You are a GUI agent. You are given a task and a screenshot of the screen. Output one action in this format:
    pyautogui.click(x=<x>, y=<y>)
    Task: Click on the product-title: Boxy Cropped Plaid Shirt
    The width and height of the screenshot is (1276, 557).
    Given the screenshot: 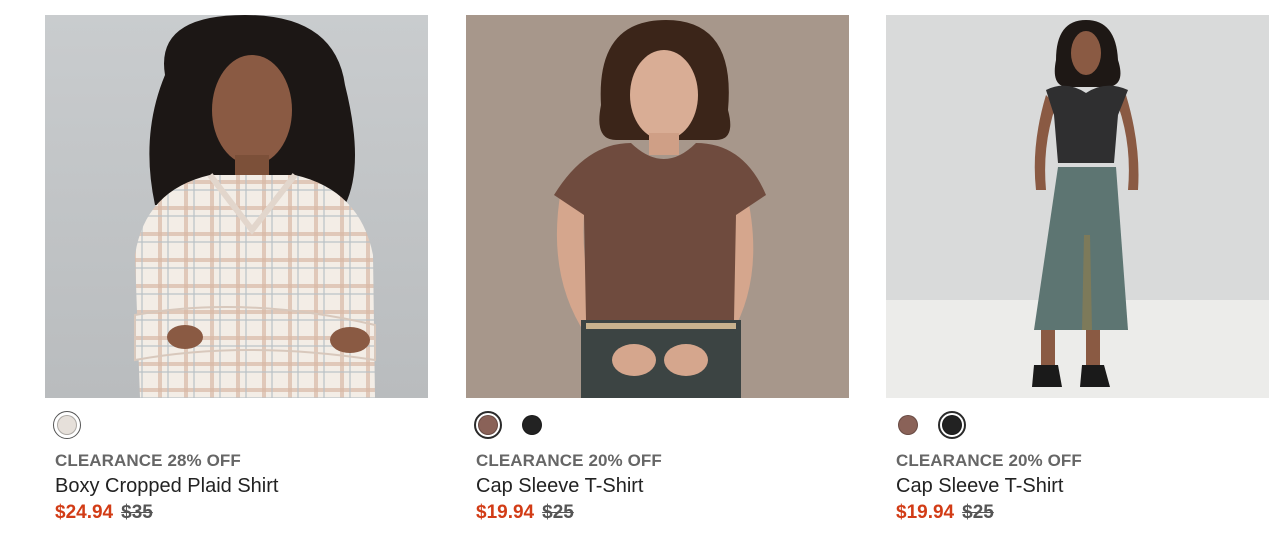 What is the action you would take?
    pyautogui.click(x=240, y=486)
    